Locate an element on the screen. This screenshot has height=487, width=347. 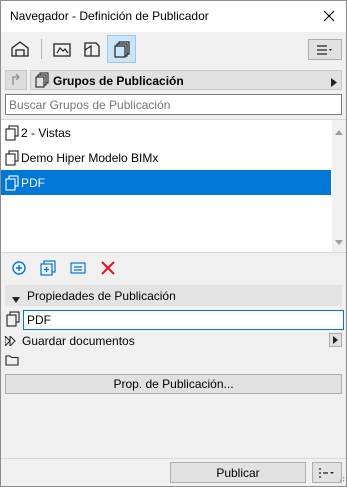
tab-separator is located at coordinates (41, 49).